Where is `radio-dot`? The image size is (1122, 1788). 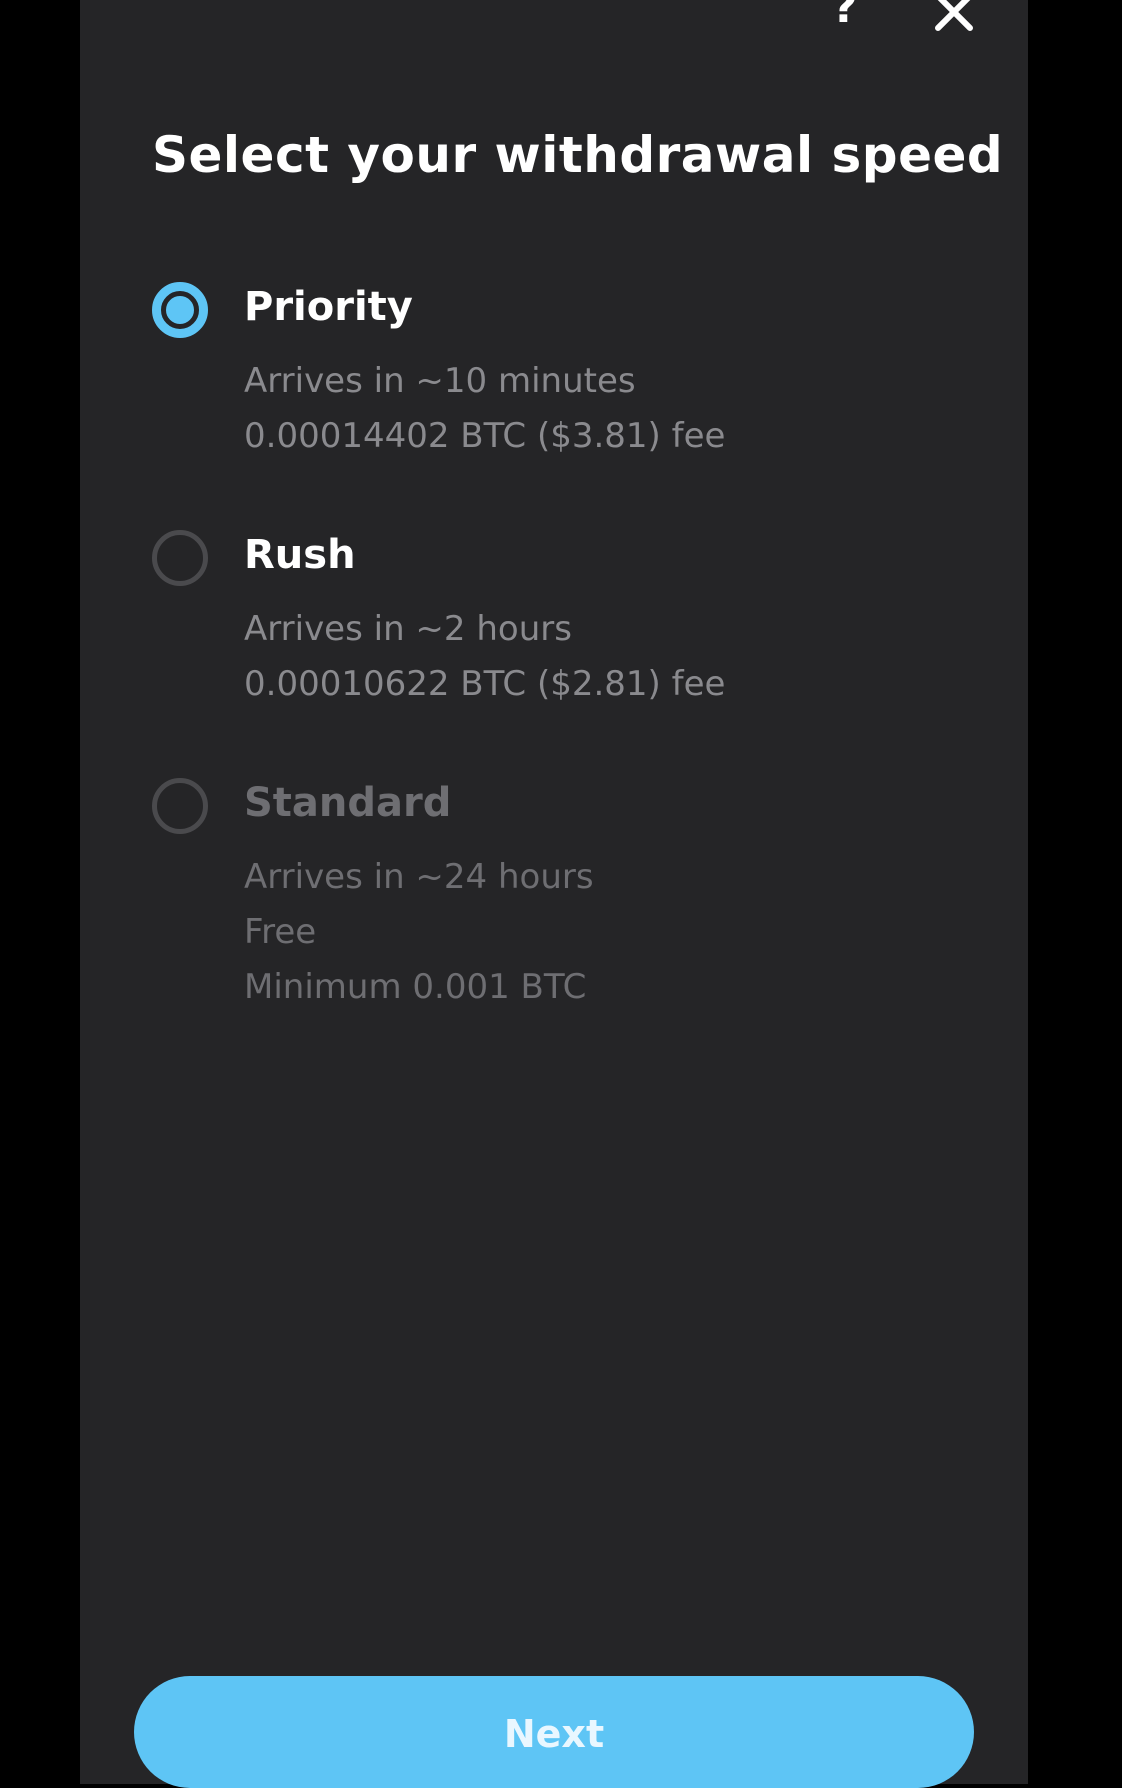
radio-dot is located at coordinates (180, 310).